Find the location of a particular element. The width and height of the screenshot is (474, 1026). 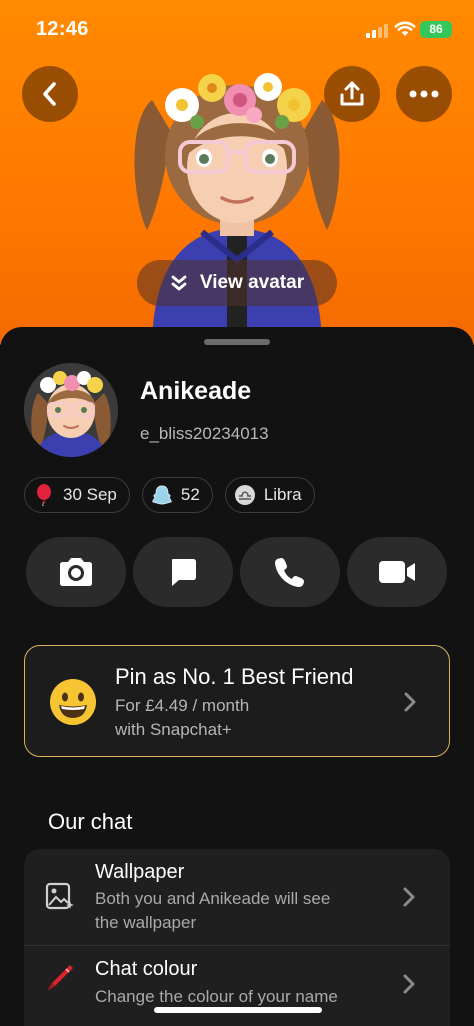

crayon-icon is located at coordinates (60, 977).